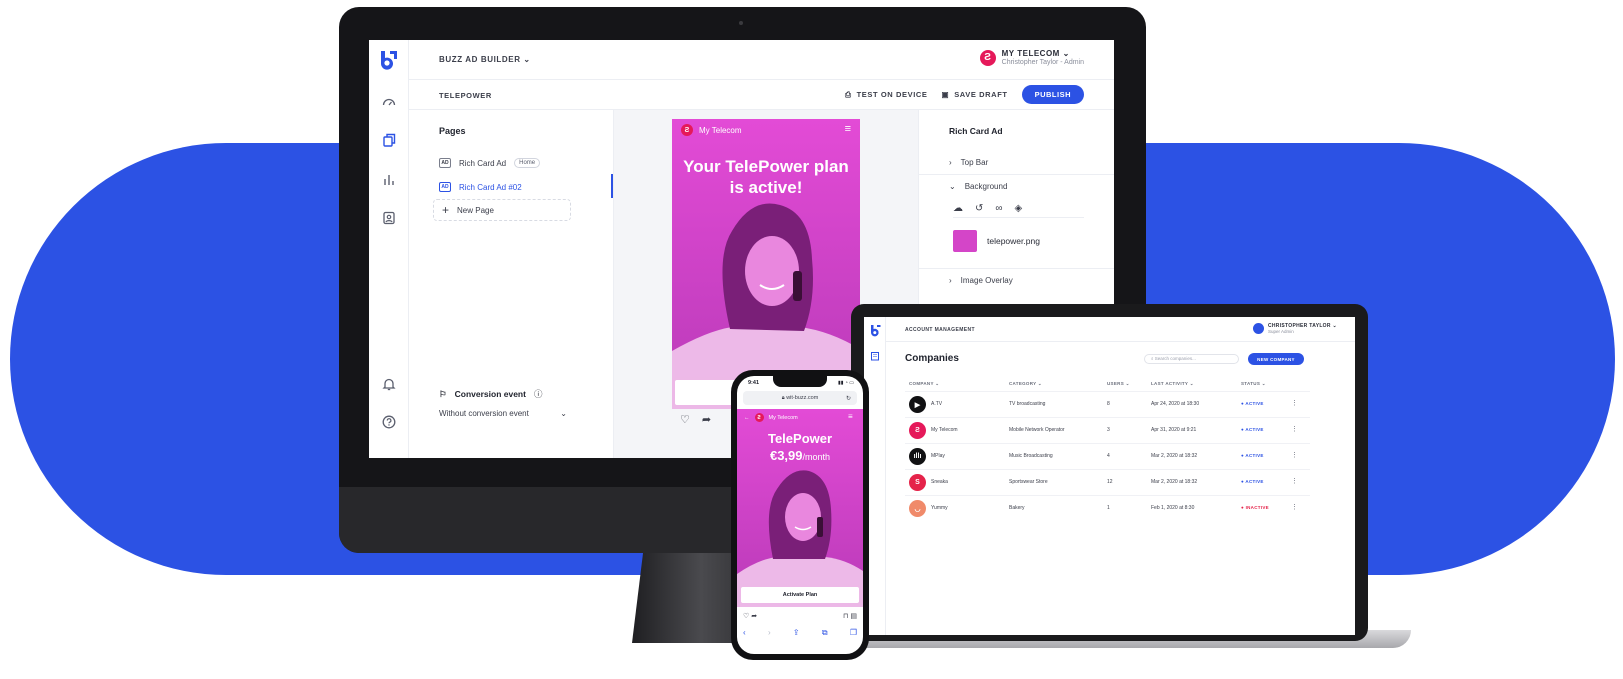 This screenshot has height=679, width=1623. I want to click on cell-category: Music Broadcasting, so click(1031, 456).